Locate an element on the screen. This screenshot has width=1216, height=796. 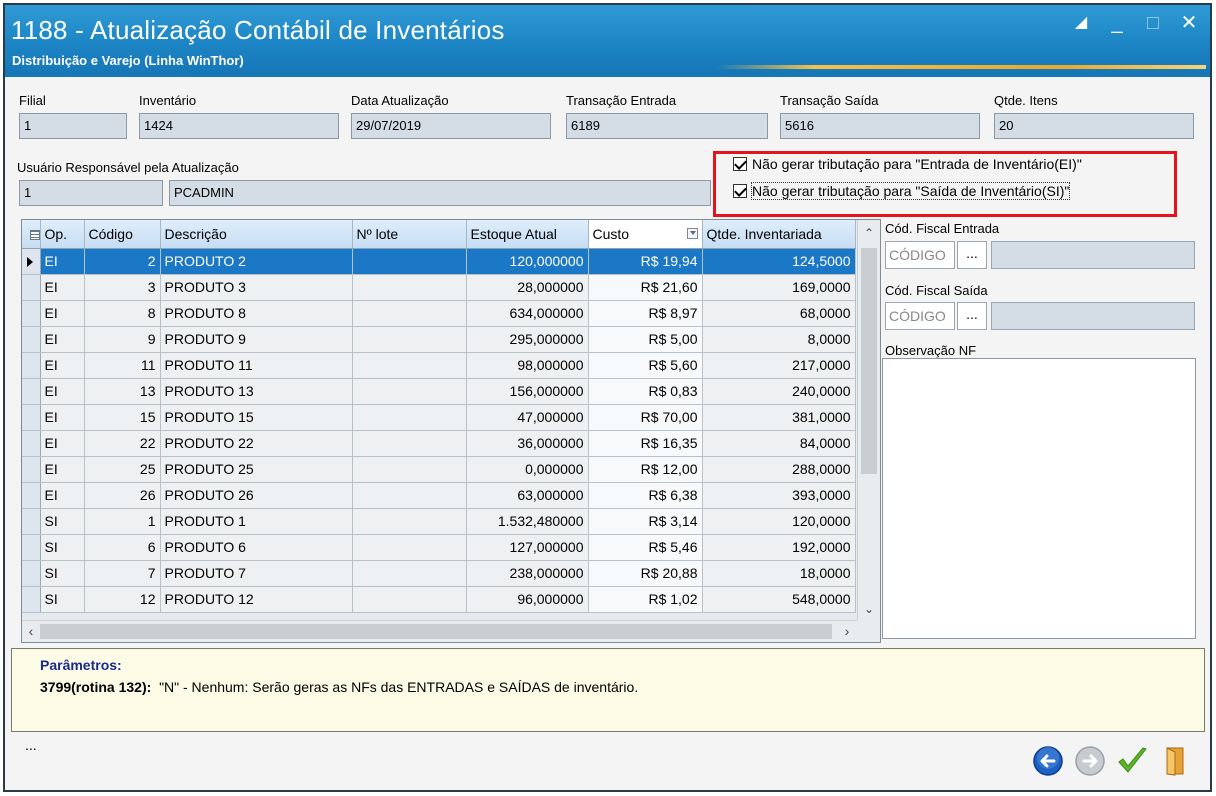
cod-fiscal-entrada-input: CÓDIGO is located at coordinates (920, 255).